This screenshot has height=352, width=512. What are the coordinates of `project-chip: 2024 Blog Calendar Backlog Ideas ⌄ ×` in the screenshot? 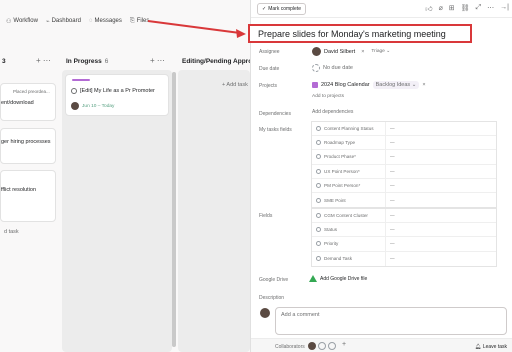 It's located at (369, 85).